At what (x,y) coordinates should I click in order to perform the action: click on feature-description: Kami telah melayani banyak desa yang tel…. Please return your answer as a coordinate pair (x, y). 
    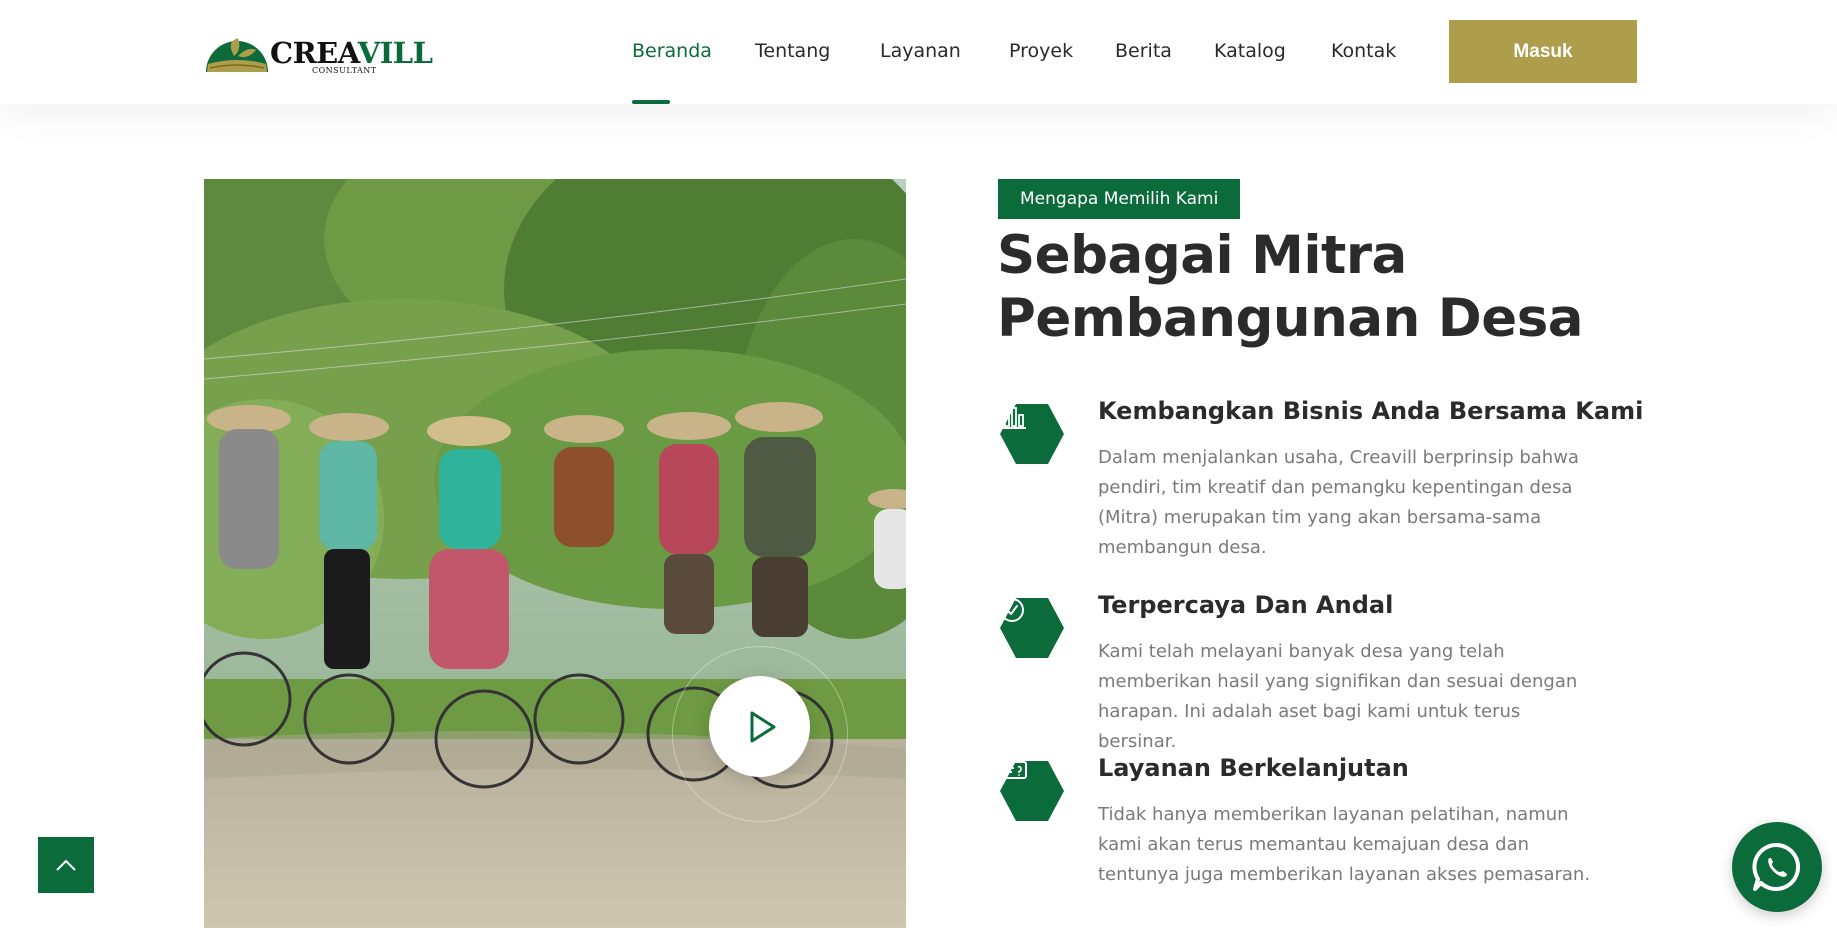
    Looking at the image, I should click on (1338, 696).